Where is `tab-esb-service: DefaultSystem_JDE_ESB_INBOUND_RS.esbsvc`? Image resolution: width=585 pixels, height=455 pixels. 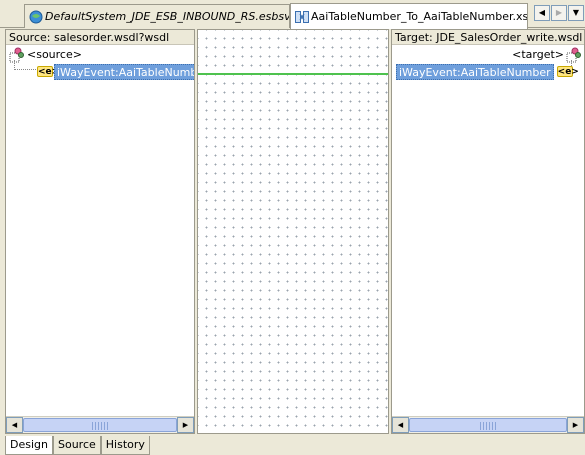
tab-esb-service: DefaultSystem_JDE_ESB_INBOUND_RS.esbsvc is located at coordinates (157, 16).